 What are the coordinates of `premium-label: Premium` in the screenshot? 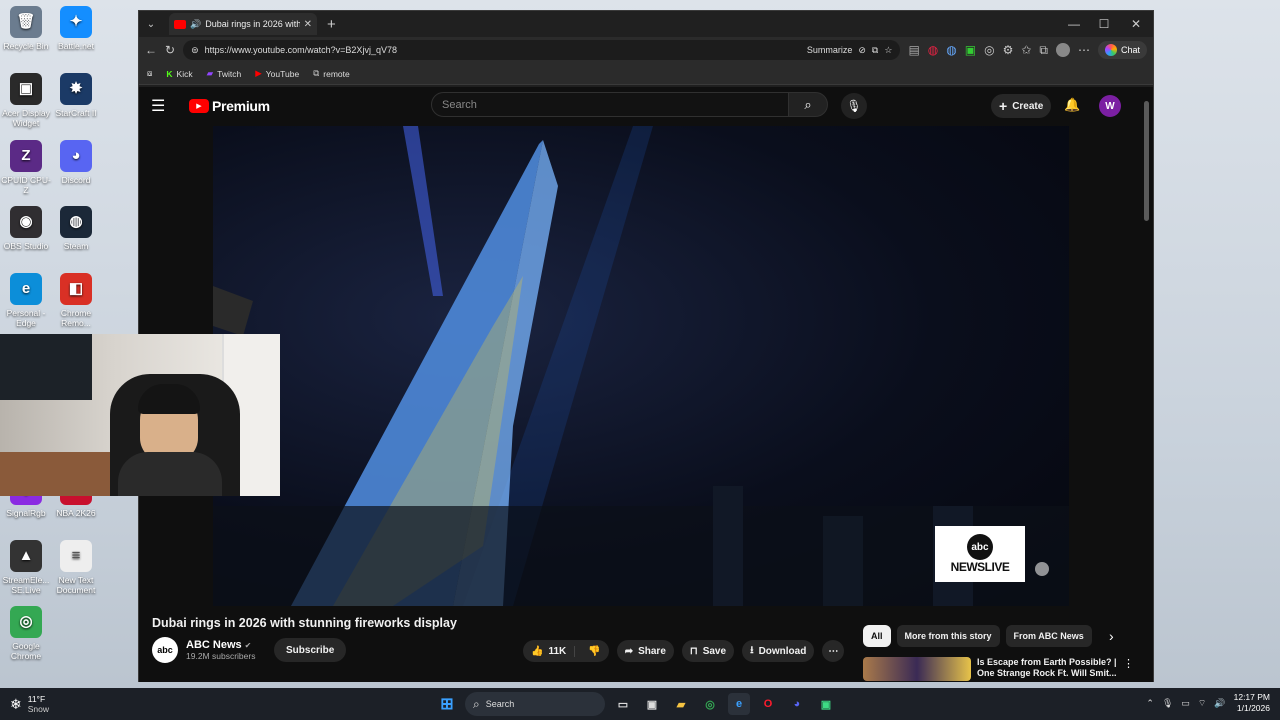 It's located at (241, 106).